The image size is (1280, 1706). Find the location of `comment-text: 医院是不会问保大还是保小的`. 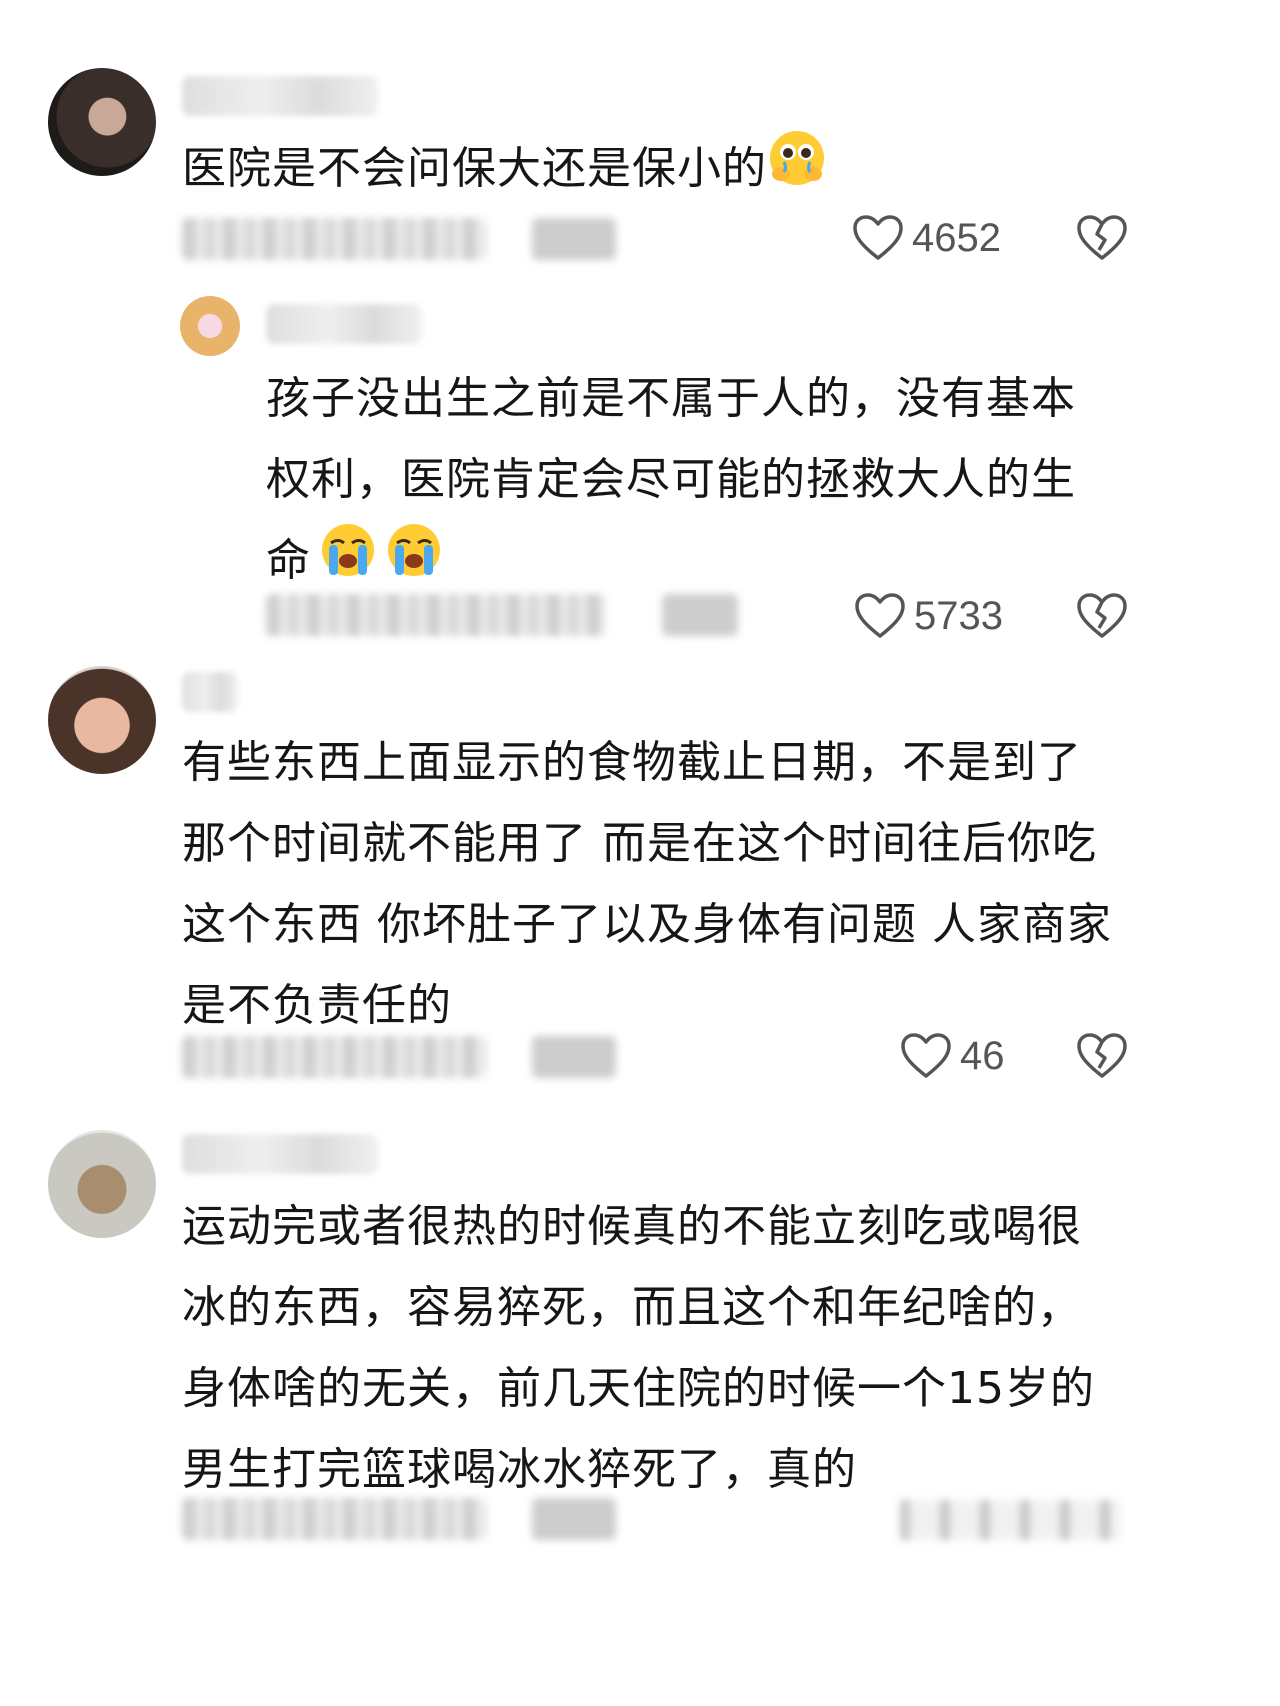

comment-text: 医院是不会问保大还是保小的 is located at coordinates (532, 171).